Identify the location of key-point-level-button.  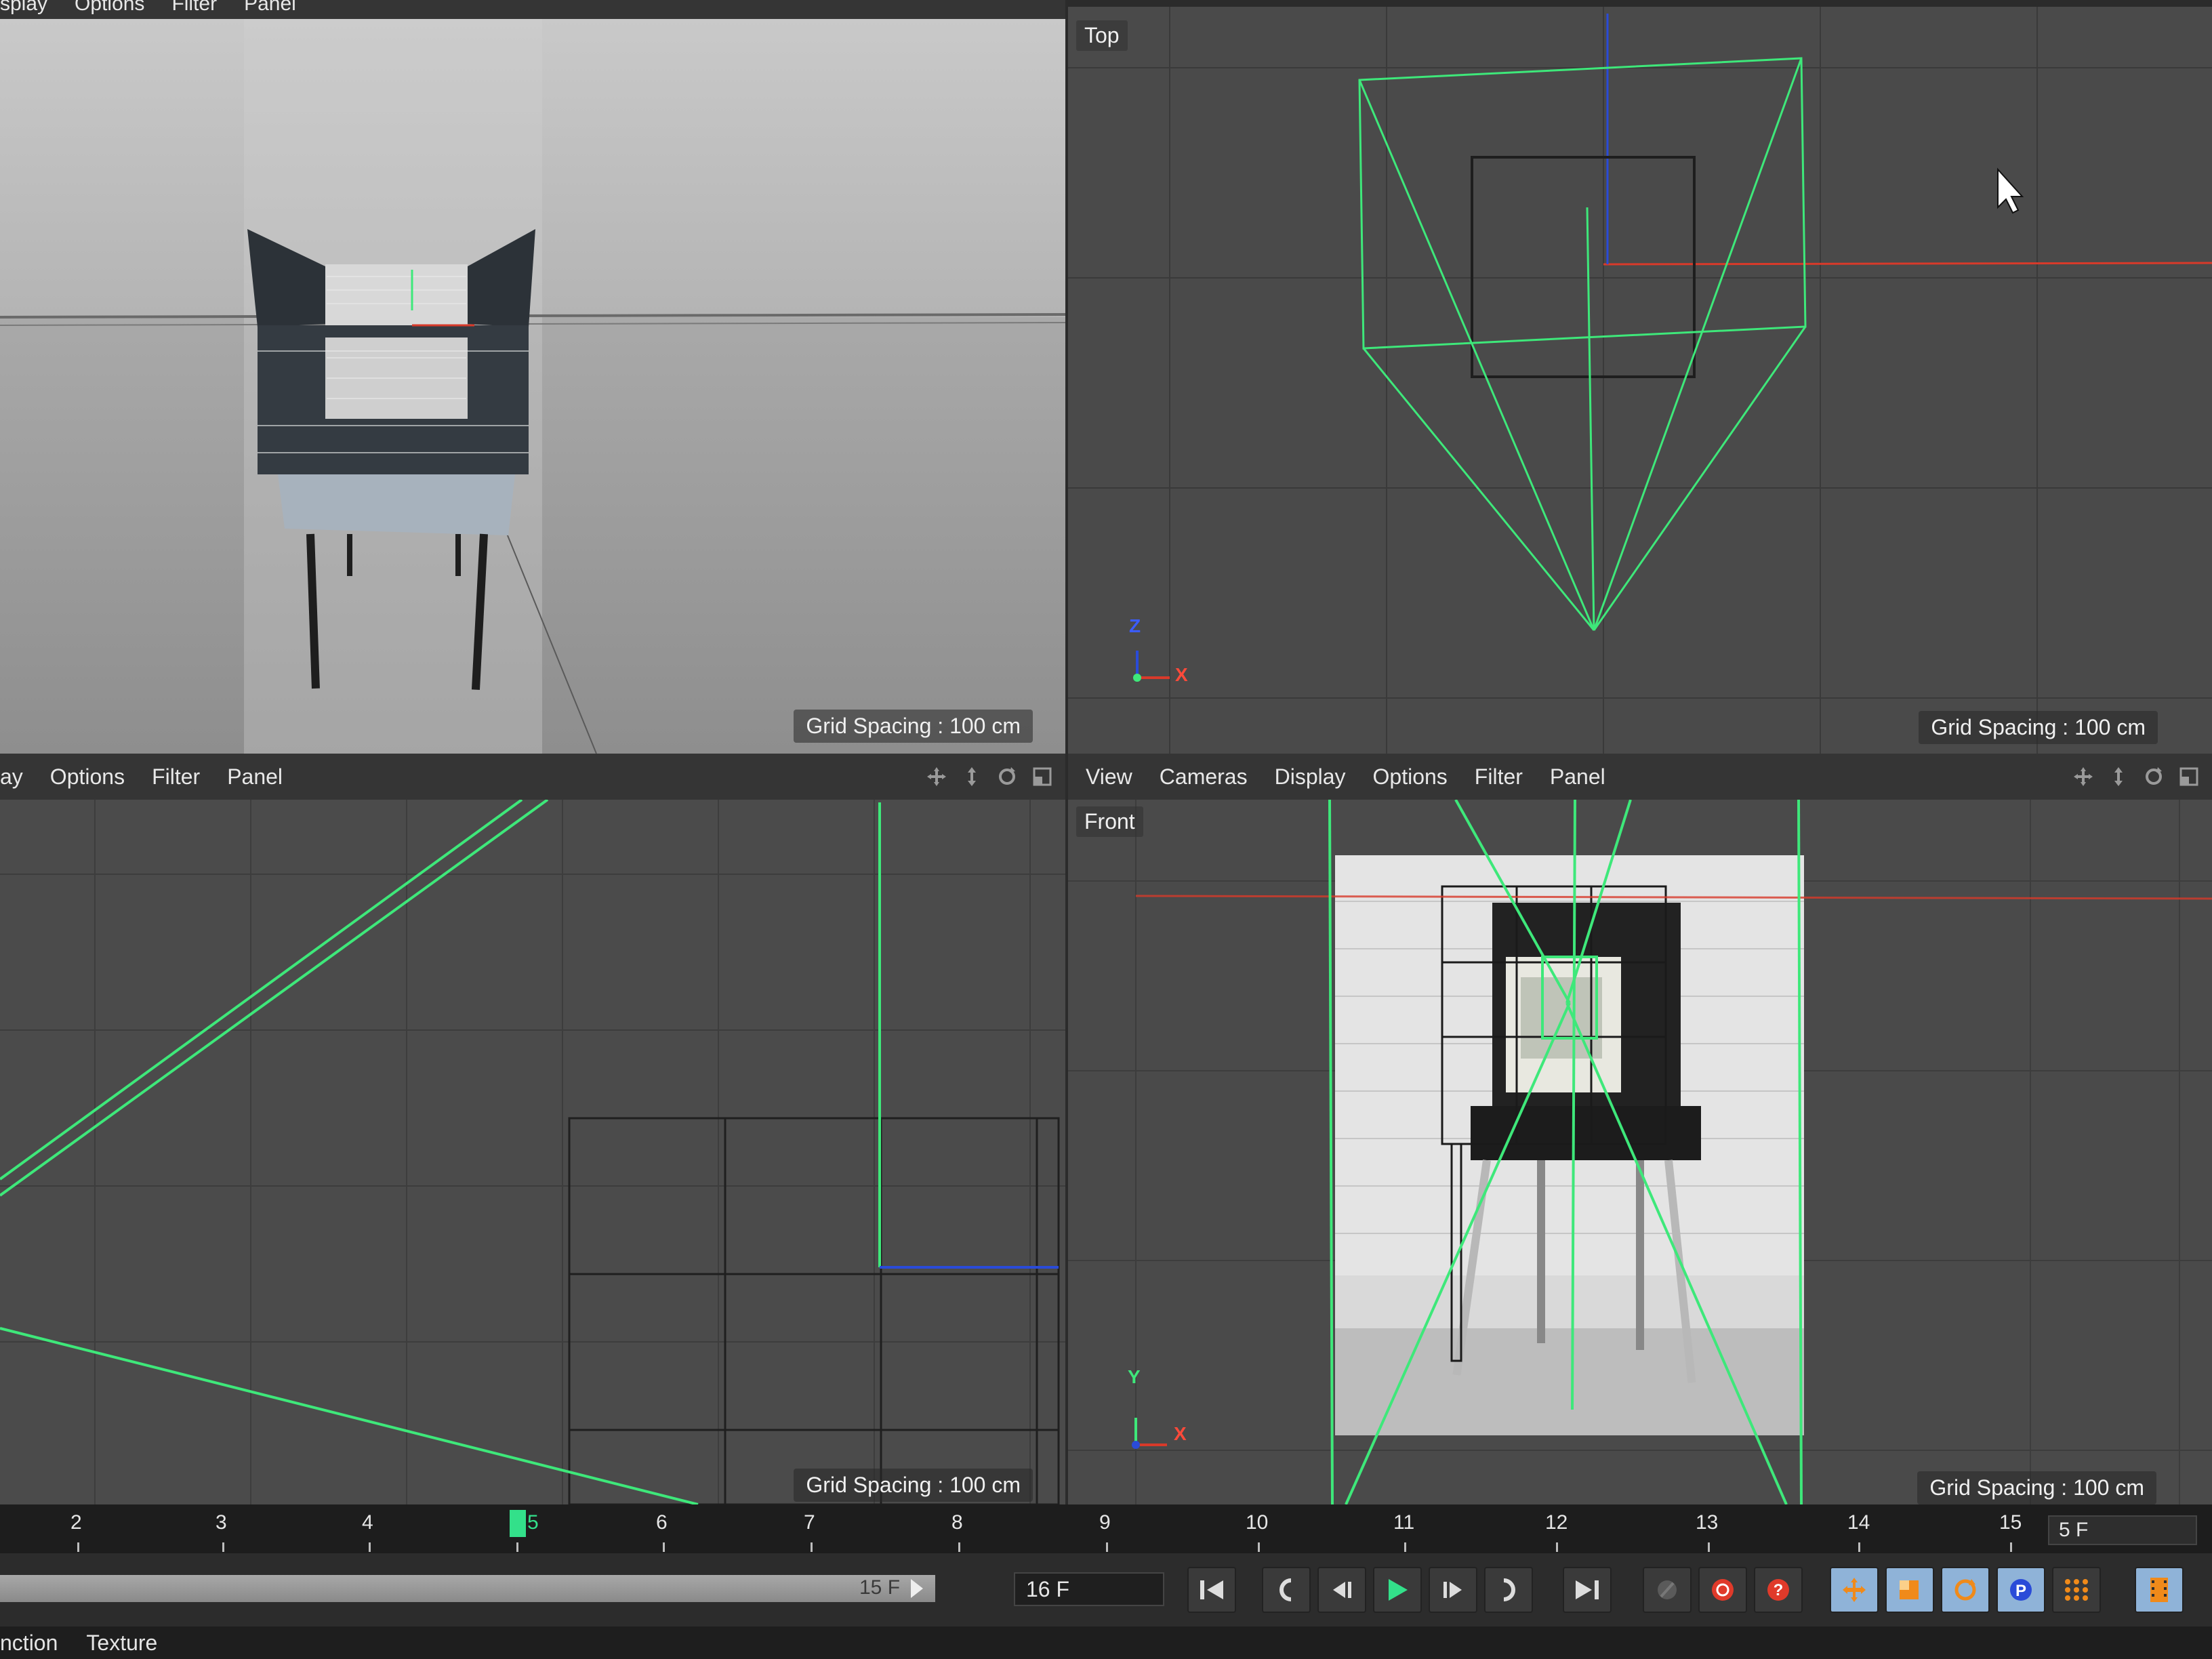
(2076, 1590).